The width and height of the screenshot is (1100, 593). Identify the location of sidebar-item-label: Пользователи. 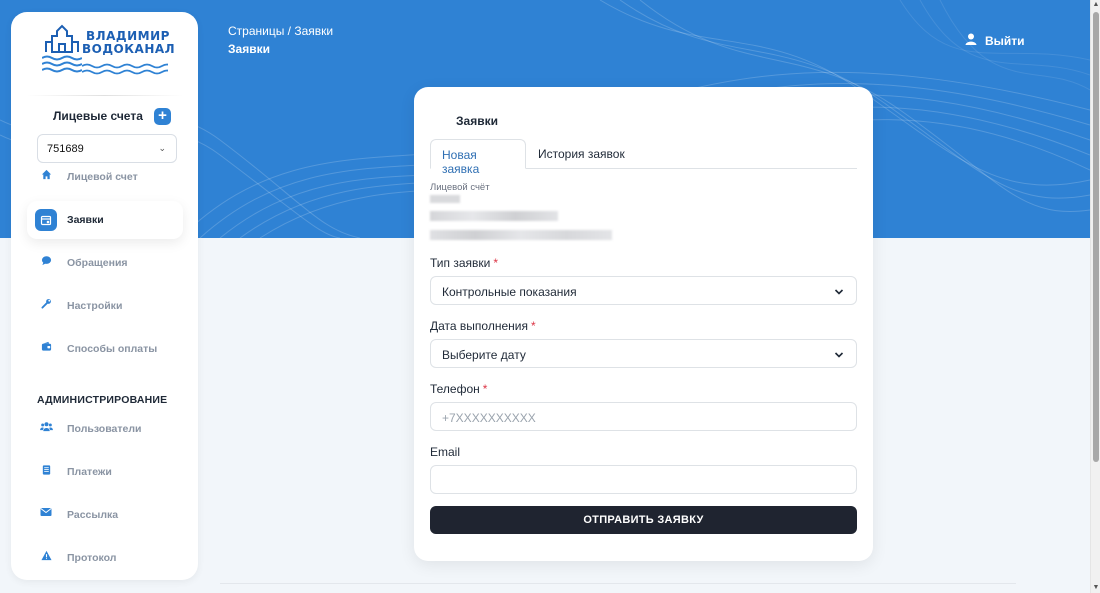
(104, 429).